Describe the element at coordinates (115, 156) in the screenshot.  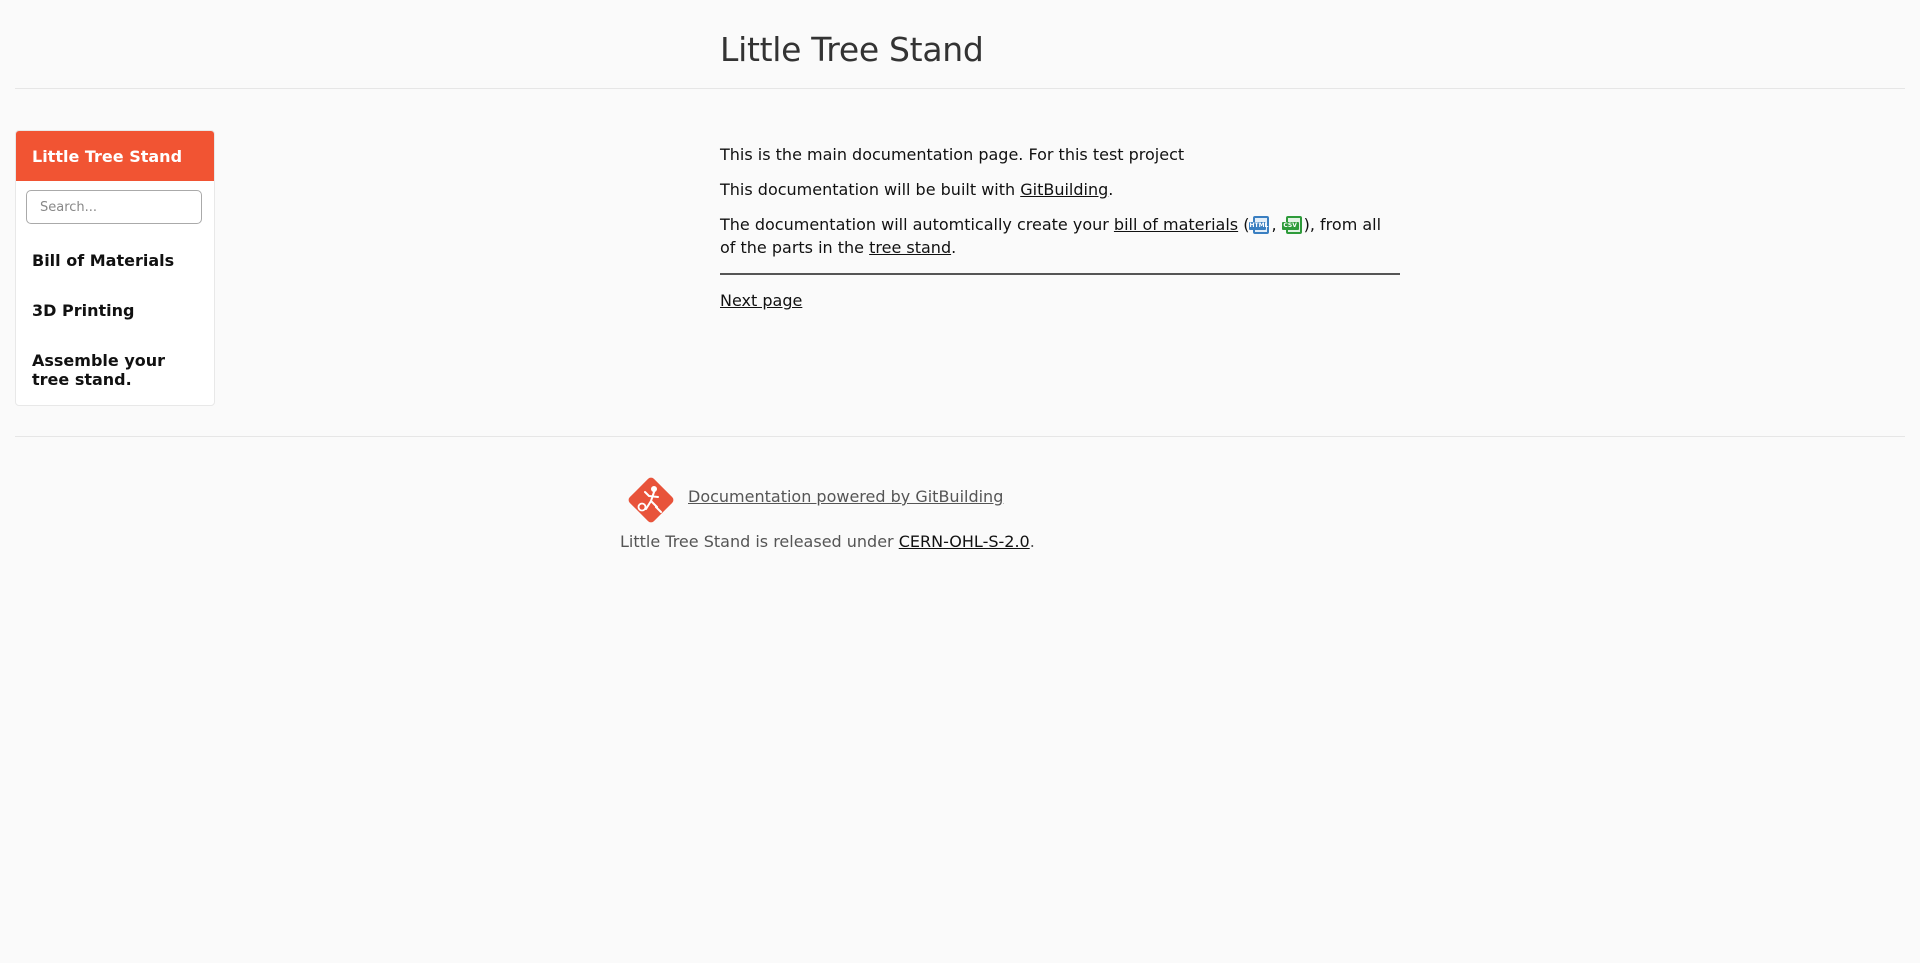
I see `sidebar-title: Little Tree Stand` at that location.